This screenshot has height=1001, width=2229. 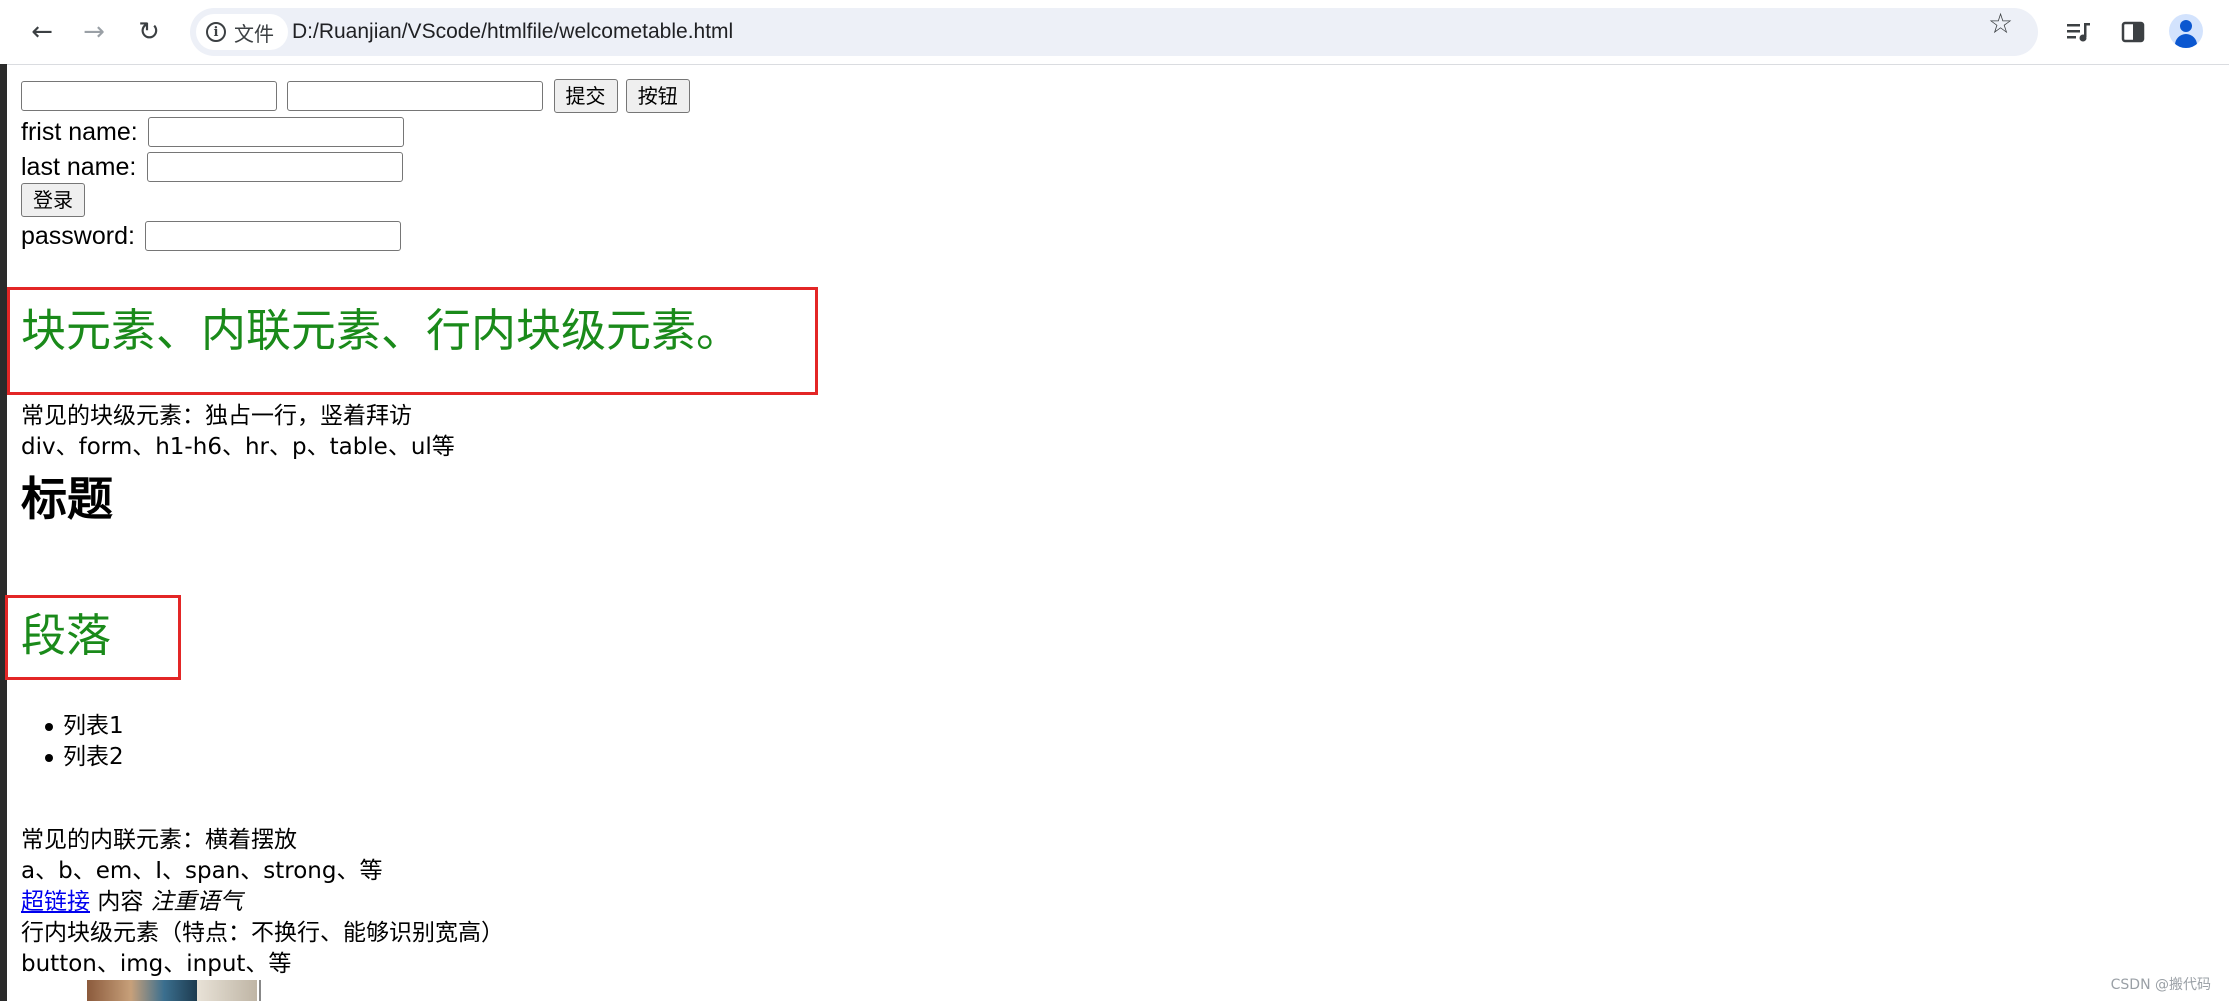 What do you see at coordinates (79, 131) in the screenshot?
I see `first-name-label: frist name:` at bounding box center [79, 131].